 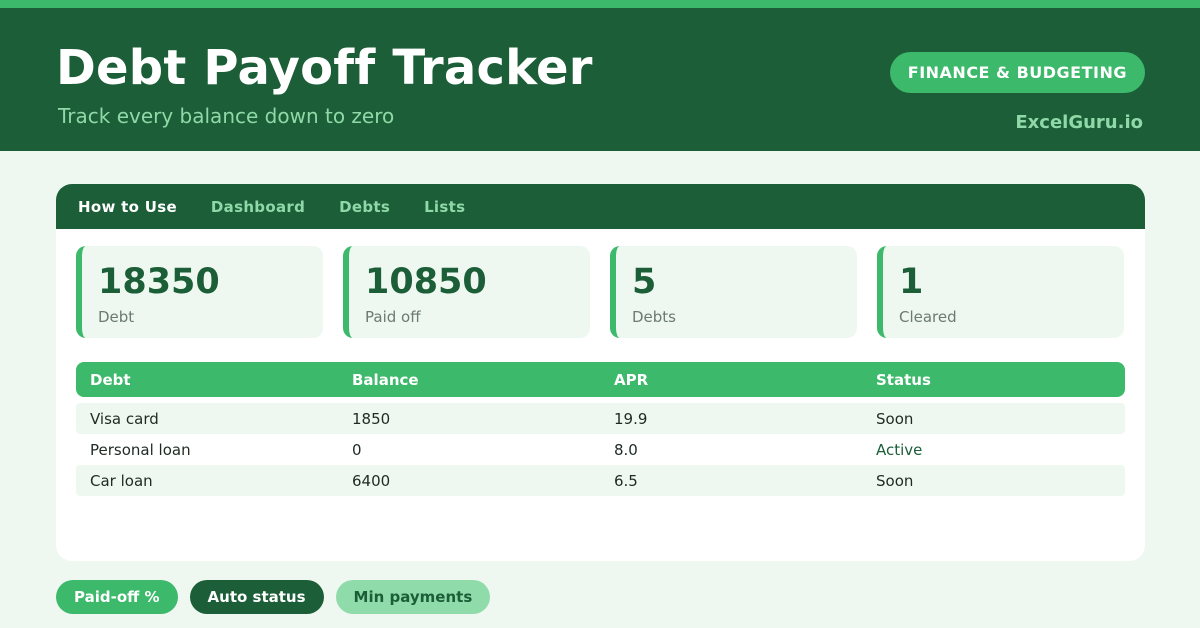 I want to click on brand-name: ExcelGuru.io, so click(x=1079, y=122).